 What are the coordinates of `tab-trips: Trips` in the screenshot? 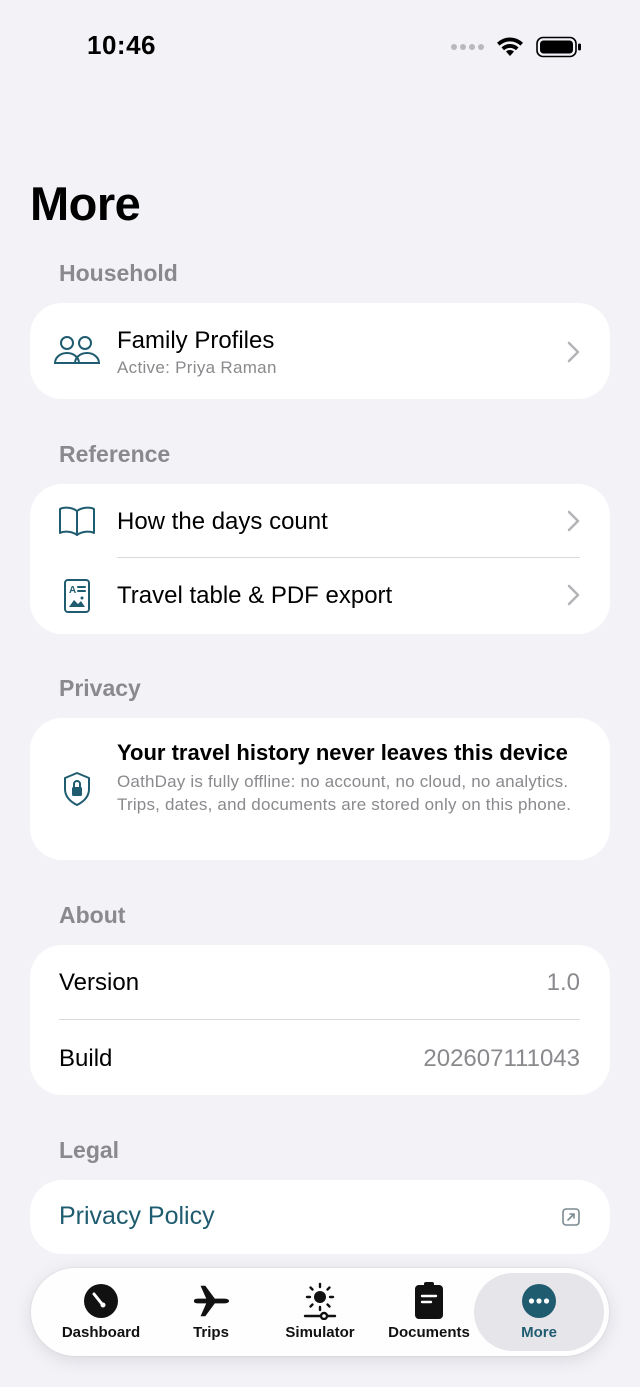 It's located at (211, 1312).